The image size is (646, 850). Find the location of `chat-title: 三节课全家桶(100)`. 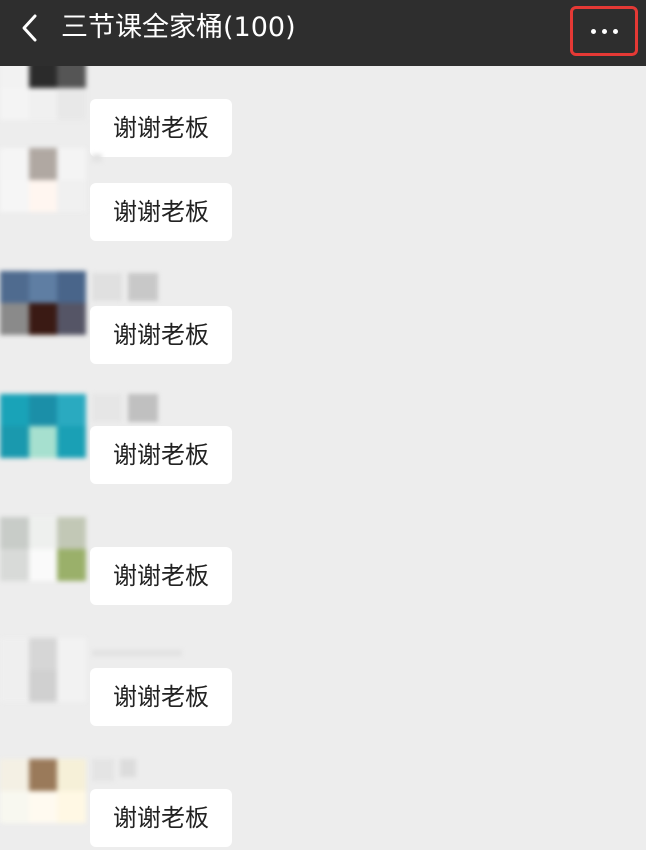

chat-title: 三节课全家桶(100) is located at coordinates (178, 27).